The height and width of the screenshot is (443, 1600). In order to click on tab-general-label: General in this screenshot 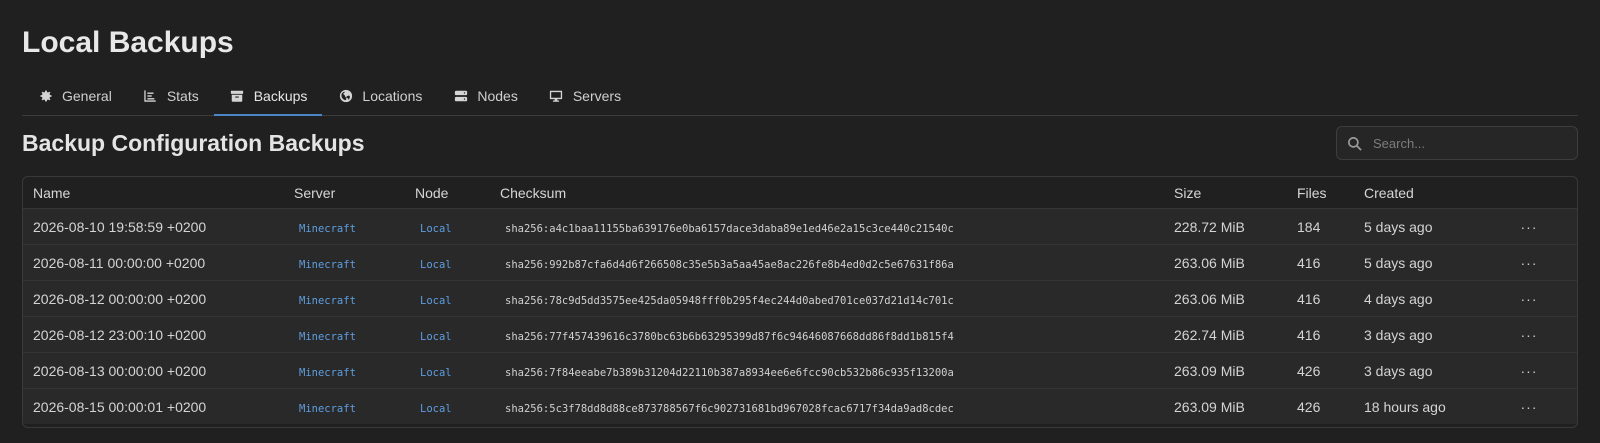, I will do `click(87, 96)`.